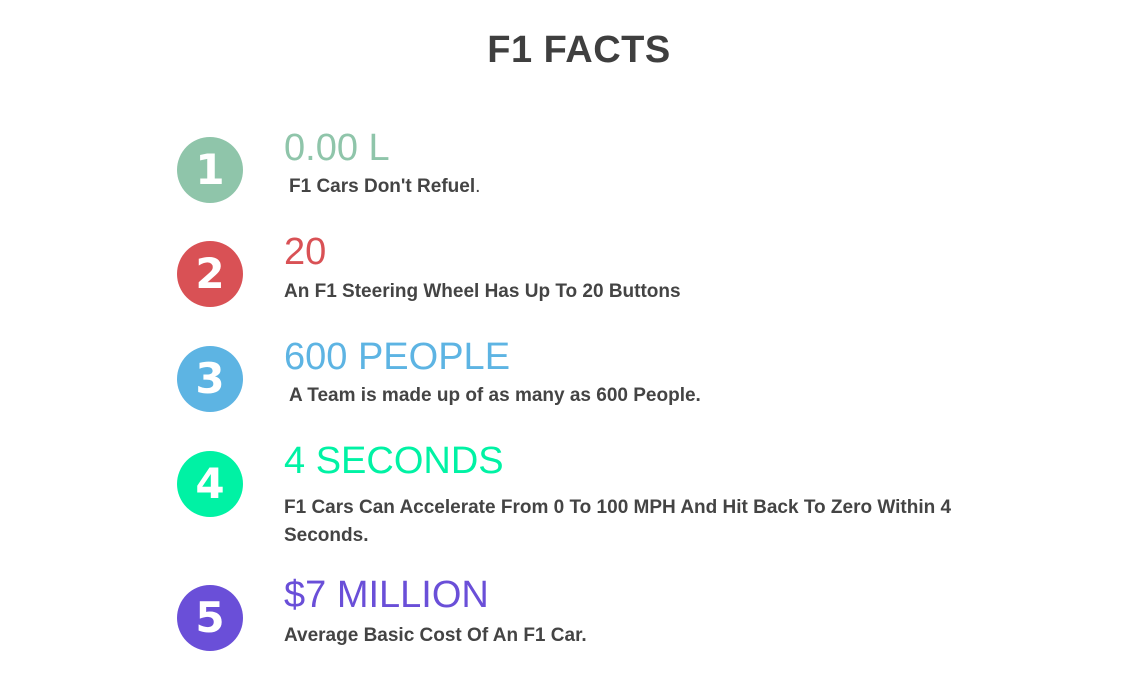  What do you see at coordinates (577, 166) in the screenshot?
I see `fact-item-1: 1 0.00 L F1 Cars Don't Refuel.` at bounding box center [577, 166].